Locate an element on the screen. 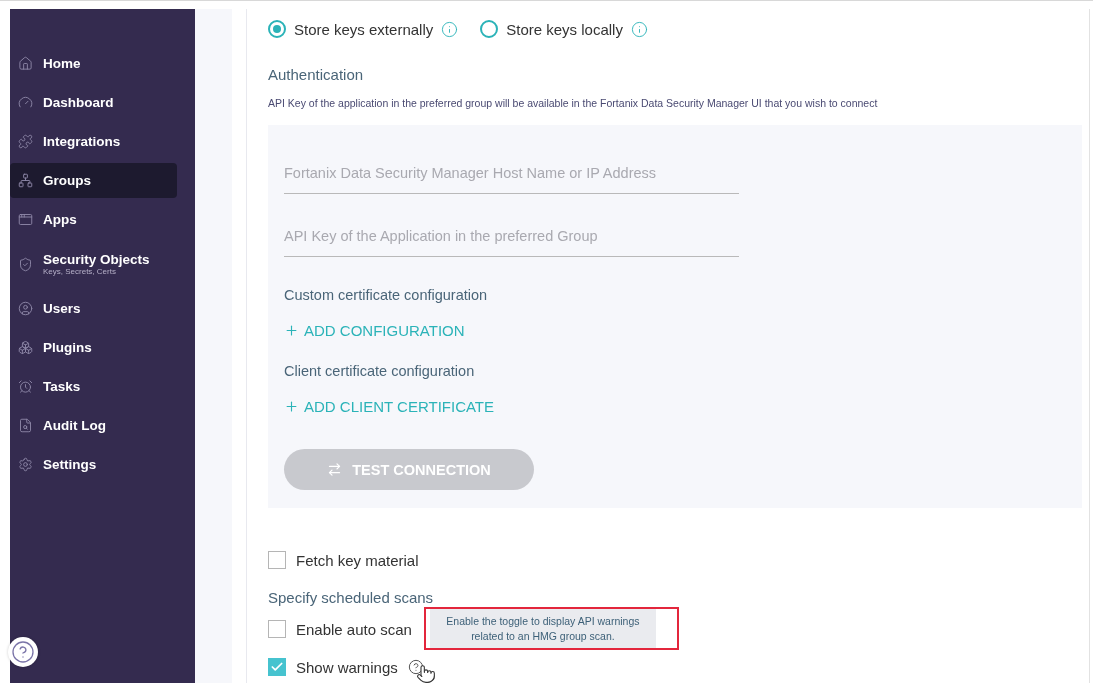  sidebar-item: Tasks is located at coordinates (93, 386).